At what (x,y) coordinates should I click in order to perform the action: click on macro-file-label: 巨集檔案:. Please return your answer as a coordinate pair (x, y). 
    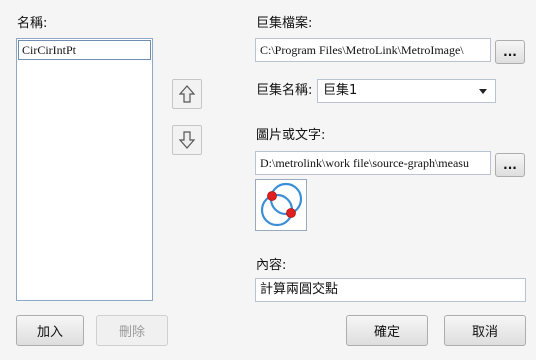
    Looking at the image, I should click on (284, 23).